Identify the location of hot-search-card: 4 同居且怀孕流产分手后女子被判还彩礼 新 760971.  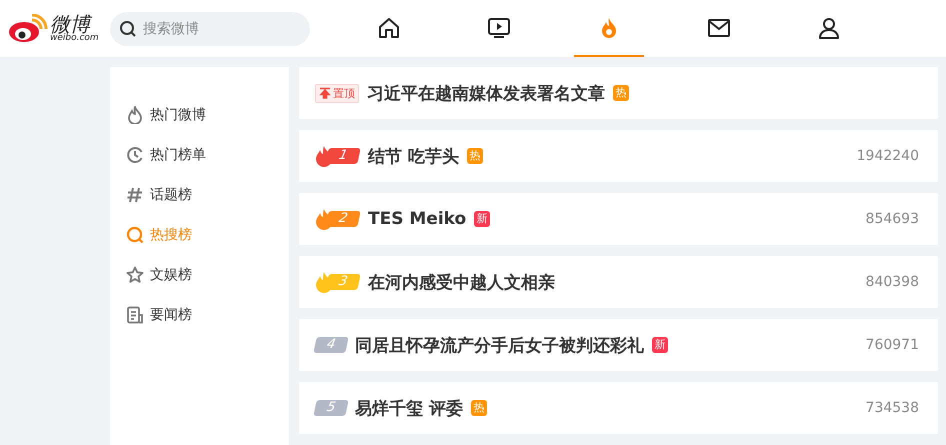
(618, 345).